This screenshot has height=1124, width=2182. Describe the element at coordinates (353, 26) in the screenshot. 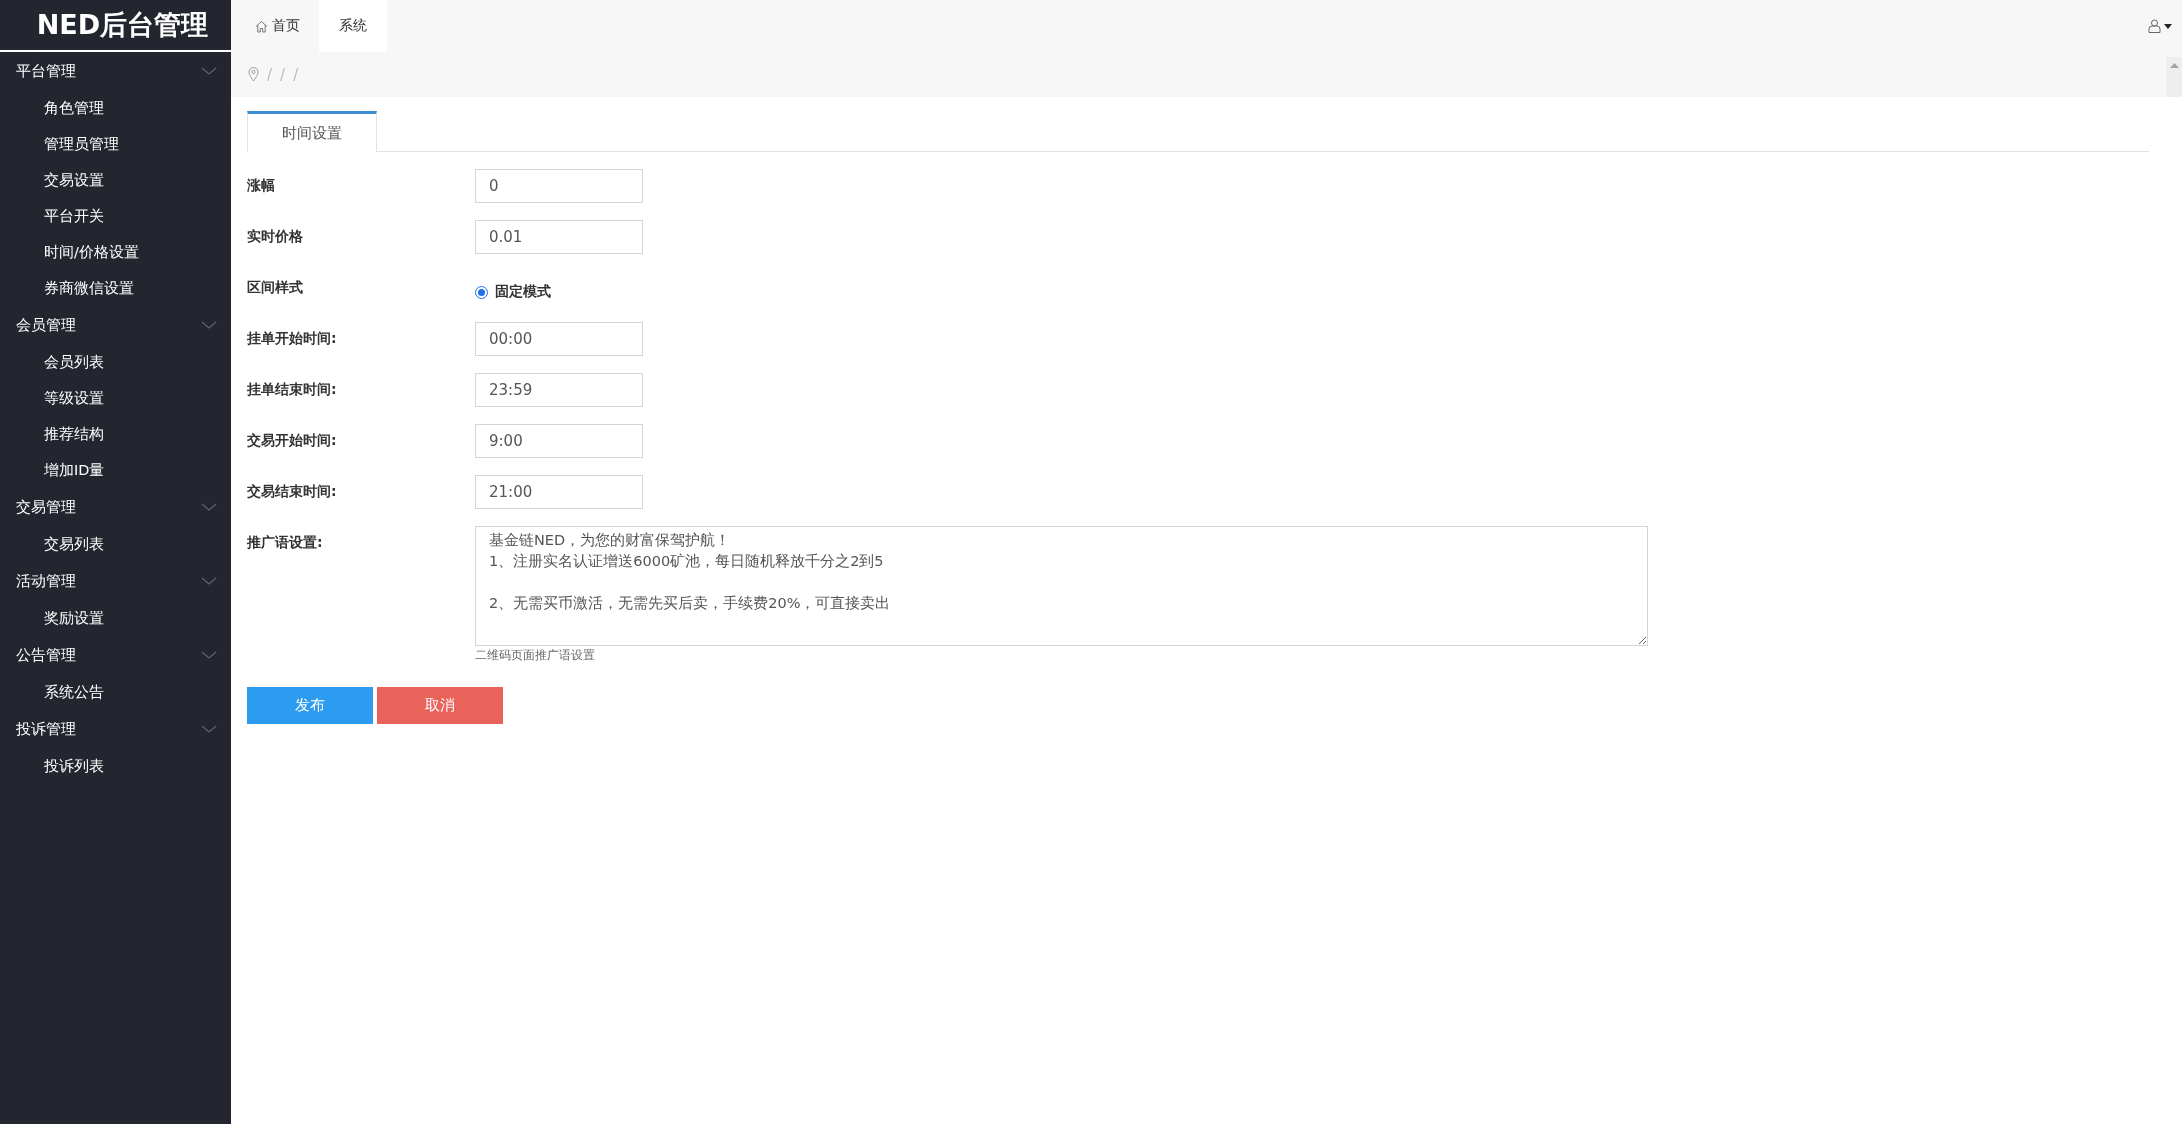

I see `nav-tab: 系统` at that location.